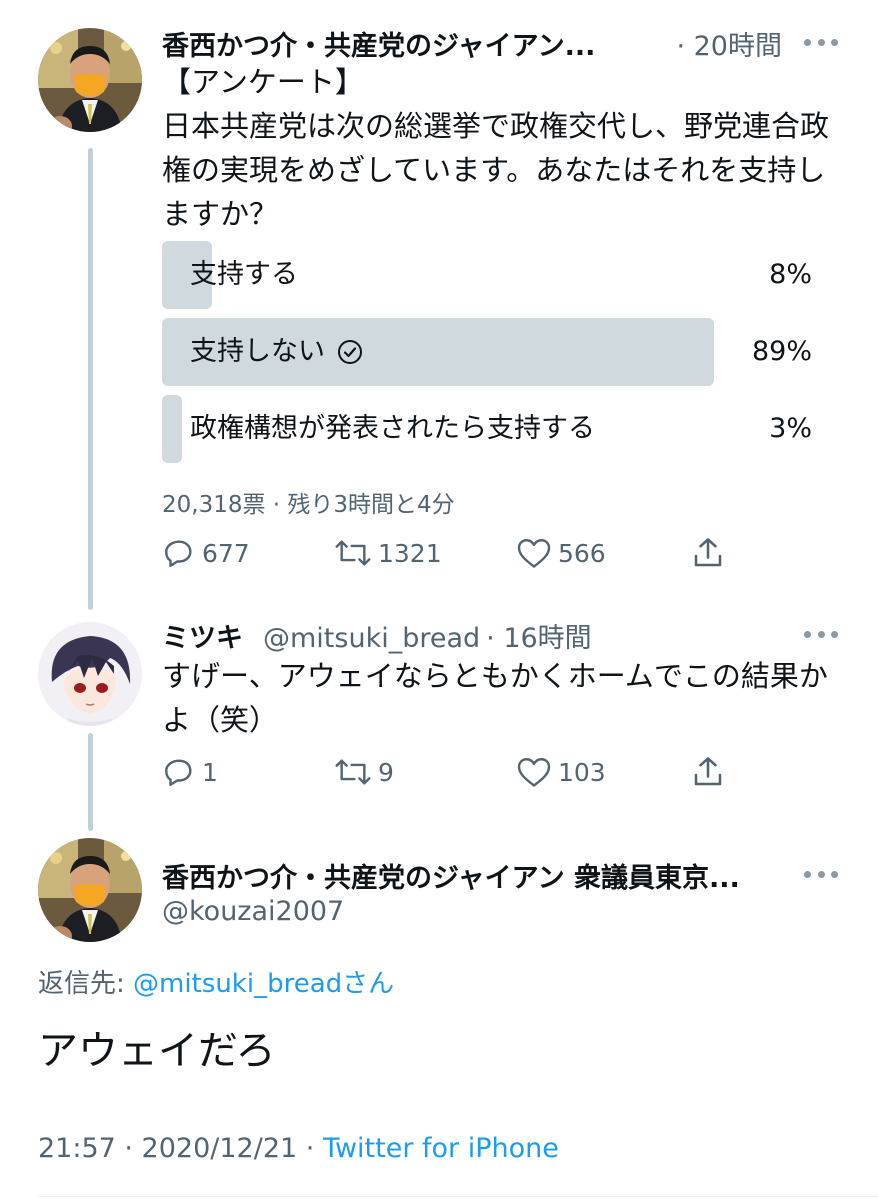  Describe the element at coordinates (492, 275) in the screenshot. I see `poll-option: 支持する 8%` at that location.